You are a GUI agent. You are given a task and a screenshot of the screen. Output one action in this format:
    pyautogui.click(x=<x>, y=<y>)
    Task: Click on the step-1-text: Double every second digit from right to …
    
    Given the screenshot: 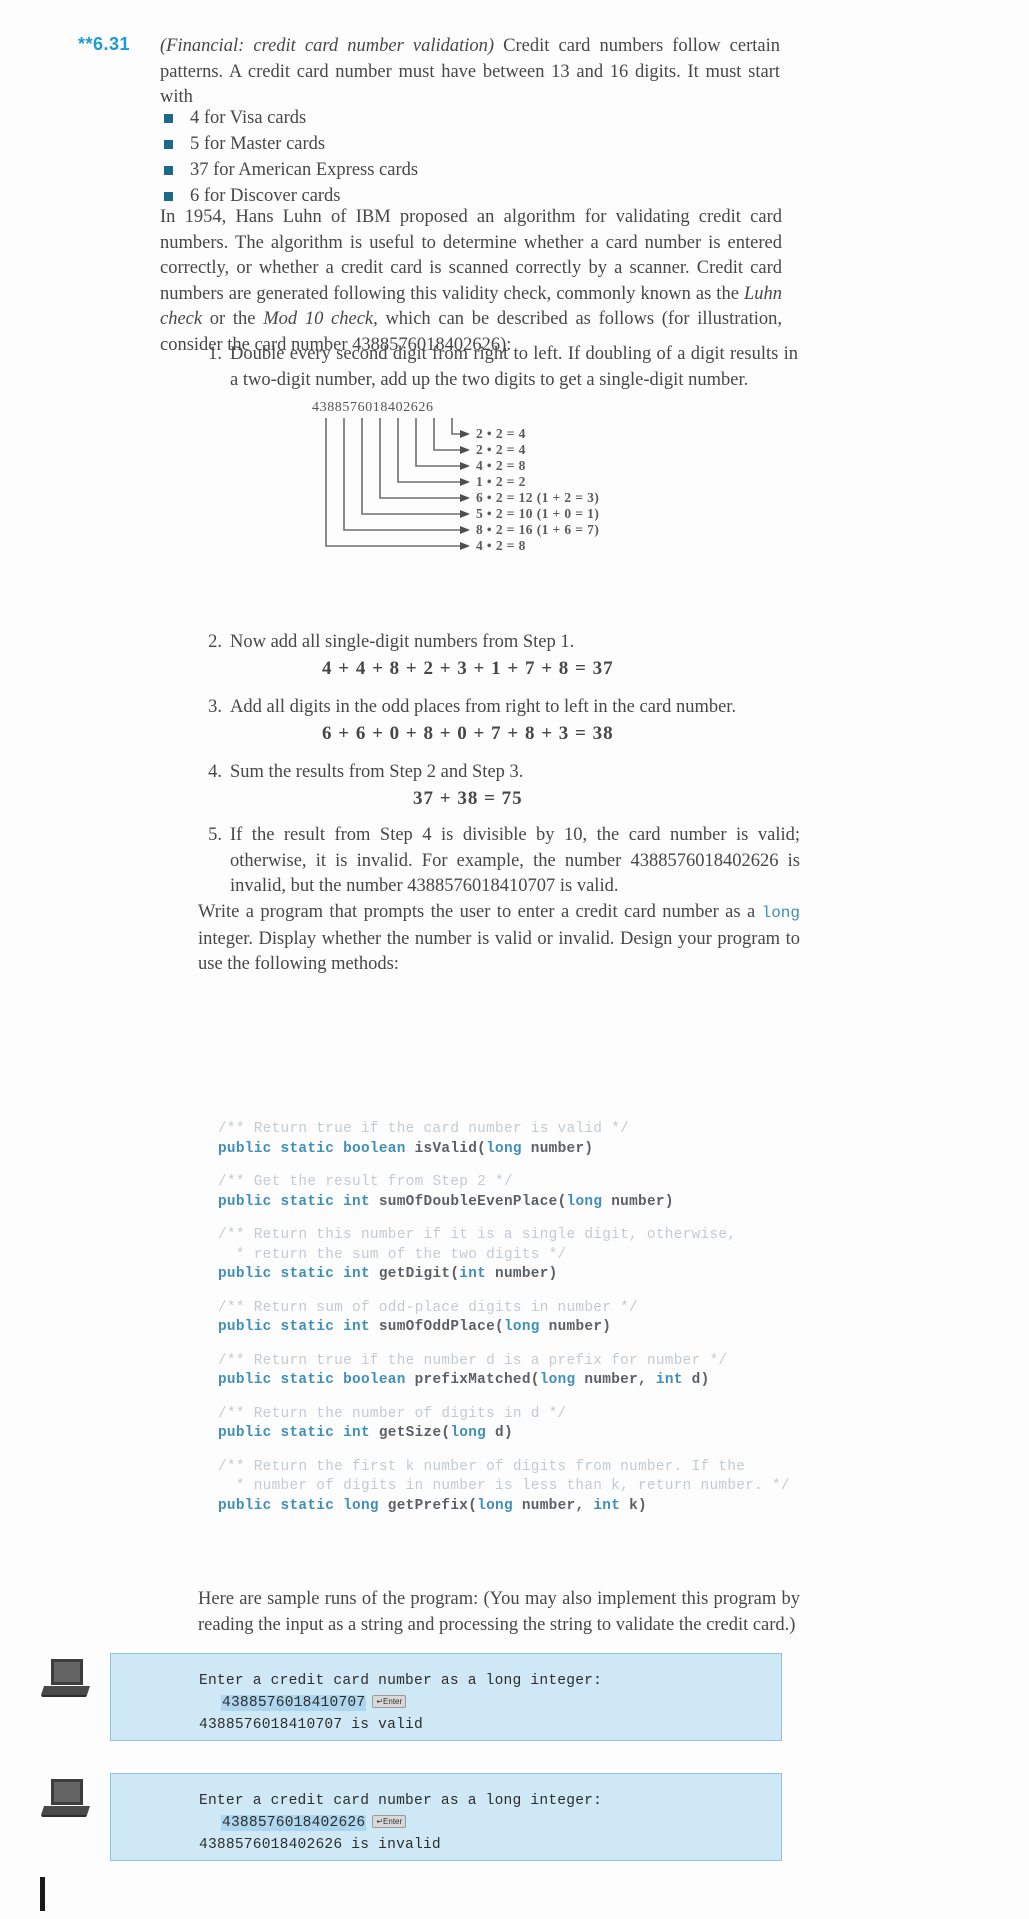 What is the action you would take?
    pyautogui.click(x=514, y=367)
    